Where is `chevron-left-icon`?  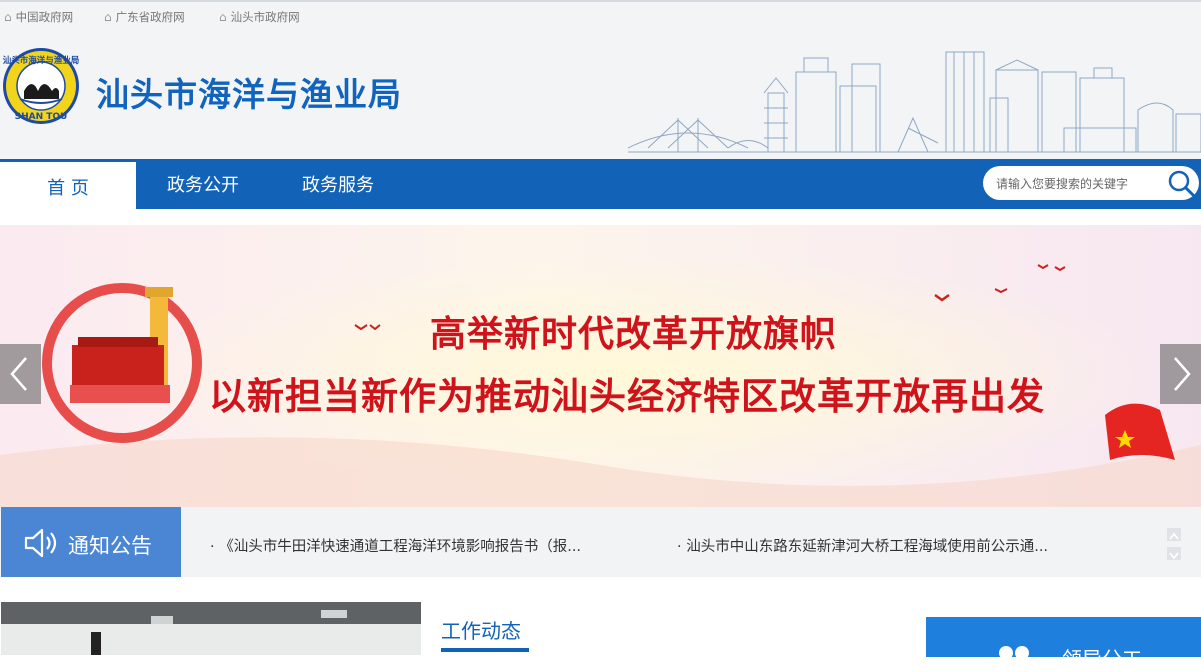 chevron-left-icon is located at coordinates (18, 374).